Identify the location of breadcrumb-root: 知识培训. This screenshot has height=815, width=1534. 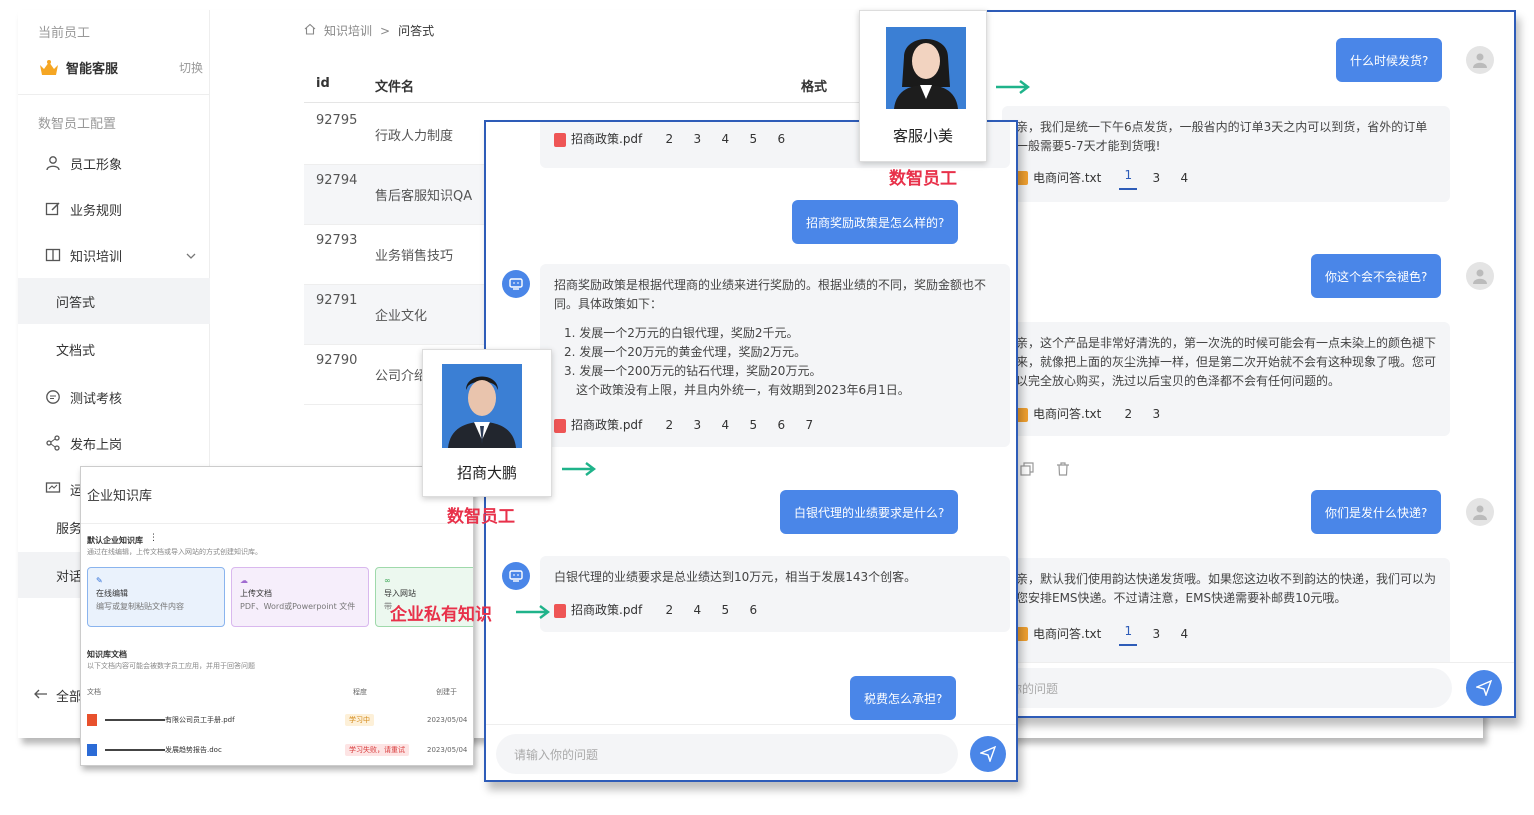
(348, 30).